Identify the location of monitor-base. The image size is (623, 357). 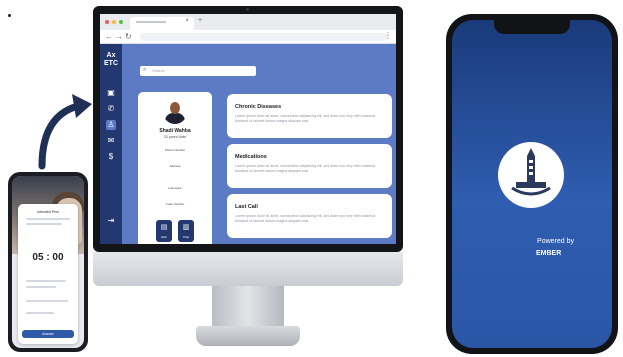
(248, 336).